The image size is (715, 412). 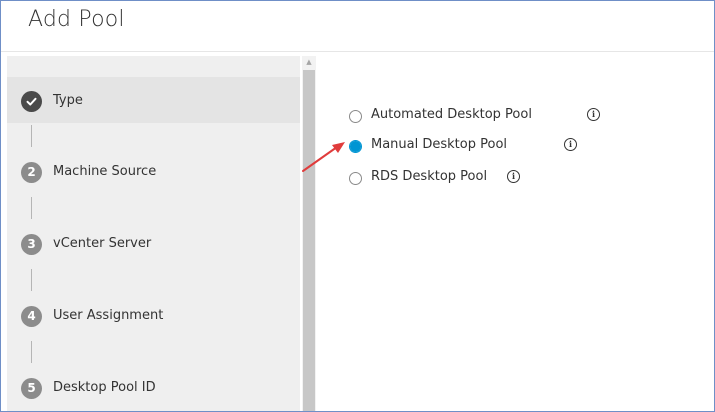 What do you see at coordinates (309, 240) in the screenshot?
I see `scrollbar-thumb` at bounding box center [309, 240].